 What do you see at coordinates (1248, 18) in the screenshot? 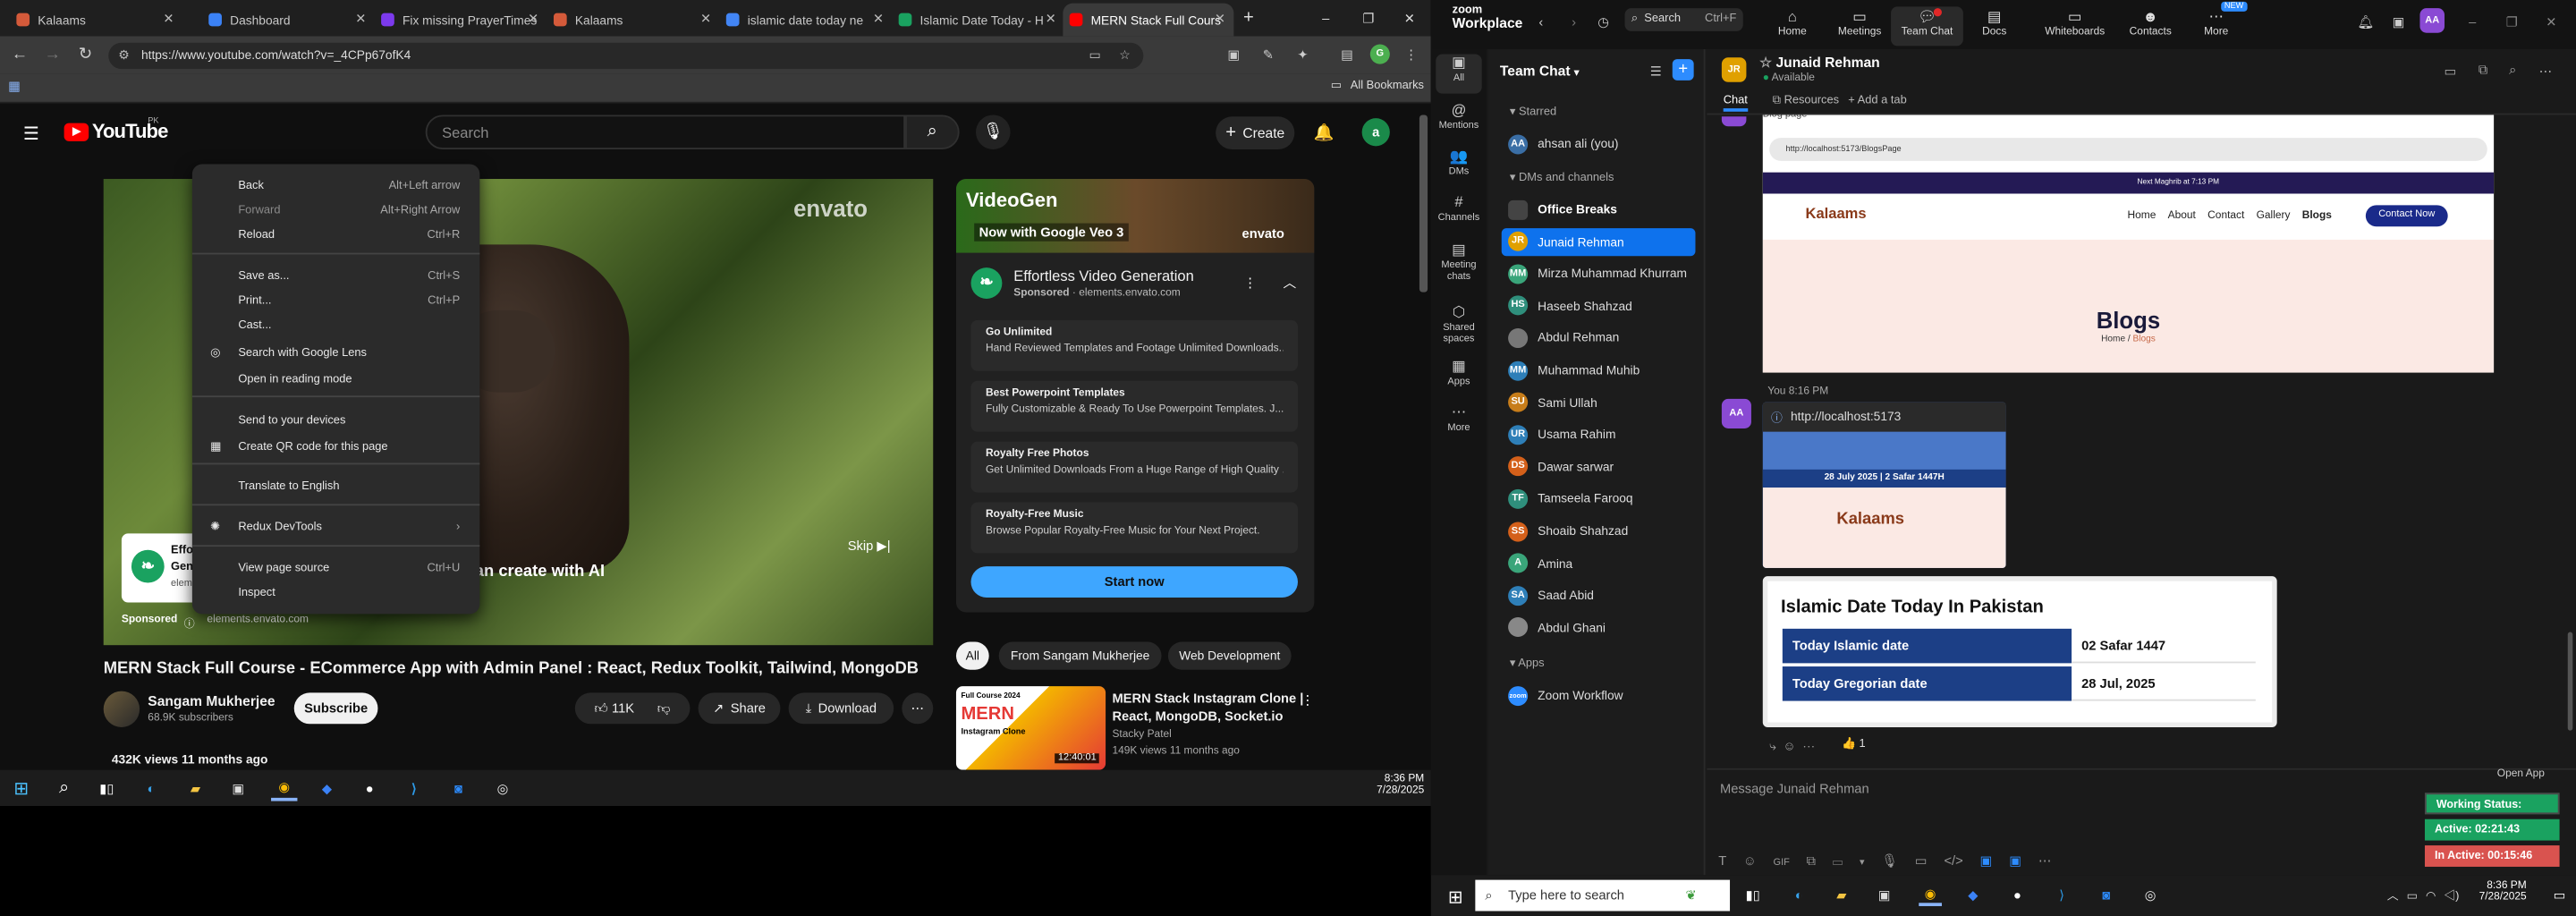
I see `new-tab-icon: +` at bounding box center [1248, 18].